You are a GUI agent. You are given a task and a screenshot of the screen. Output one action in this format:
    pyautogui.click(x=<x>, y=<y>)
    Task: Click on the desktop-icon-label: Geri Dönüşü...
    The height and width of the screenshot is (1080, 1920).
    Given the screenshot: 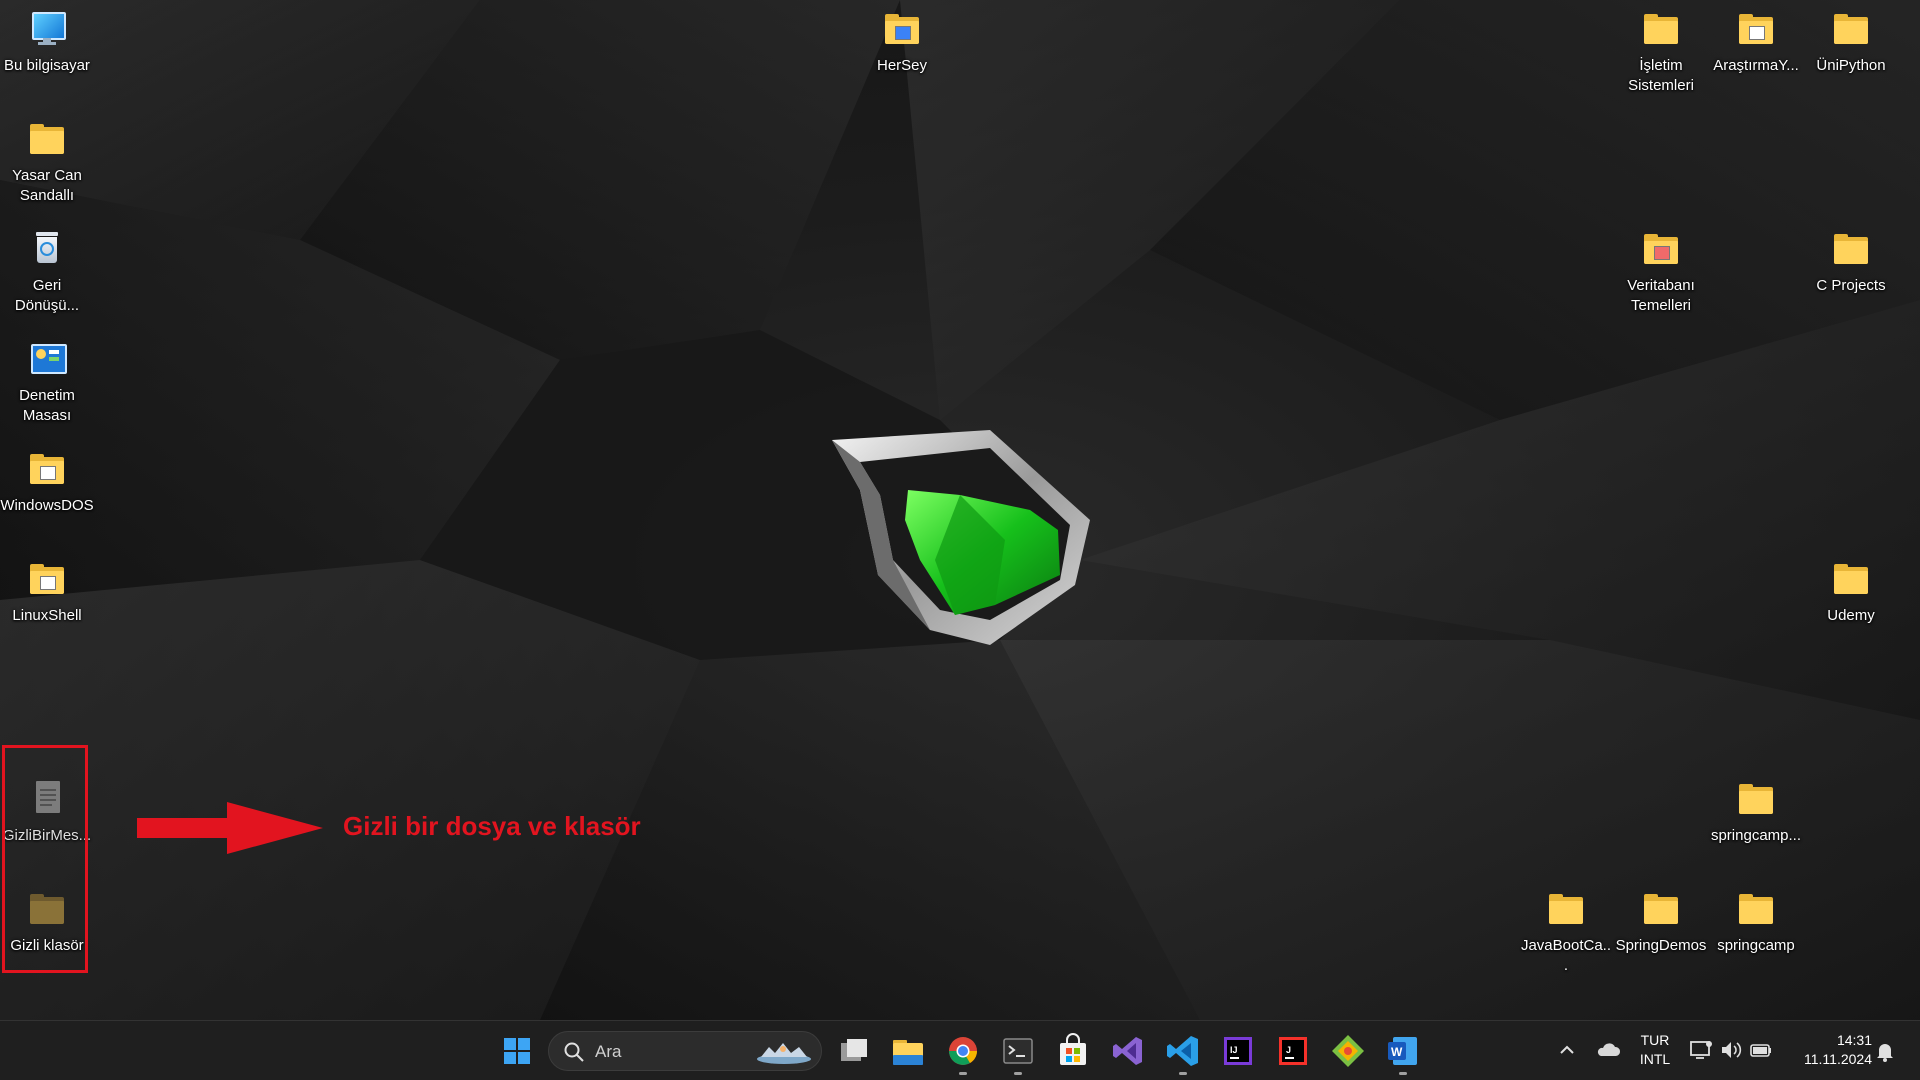 What is the action you would take?
    pyautogui.click(x=47, y=295)
    